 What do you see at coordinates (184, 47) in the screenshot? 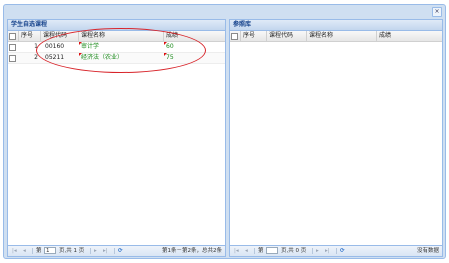
I see `course-score: 60` at bounding box center [184, 47].